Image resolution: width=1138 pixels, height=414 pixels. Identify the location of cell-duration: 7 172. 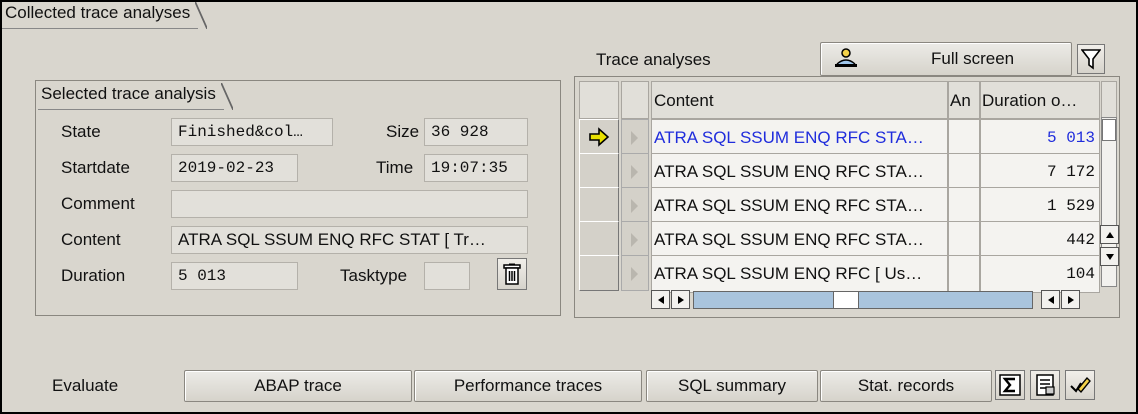
(1040, 172).